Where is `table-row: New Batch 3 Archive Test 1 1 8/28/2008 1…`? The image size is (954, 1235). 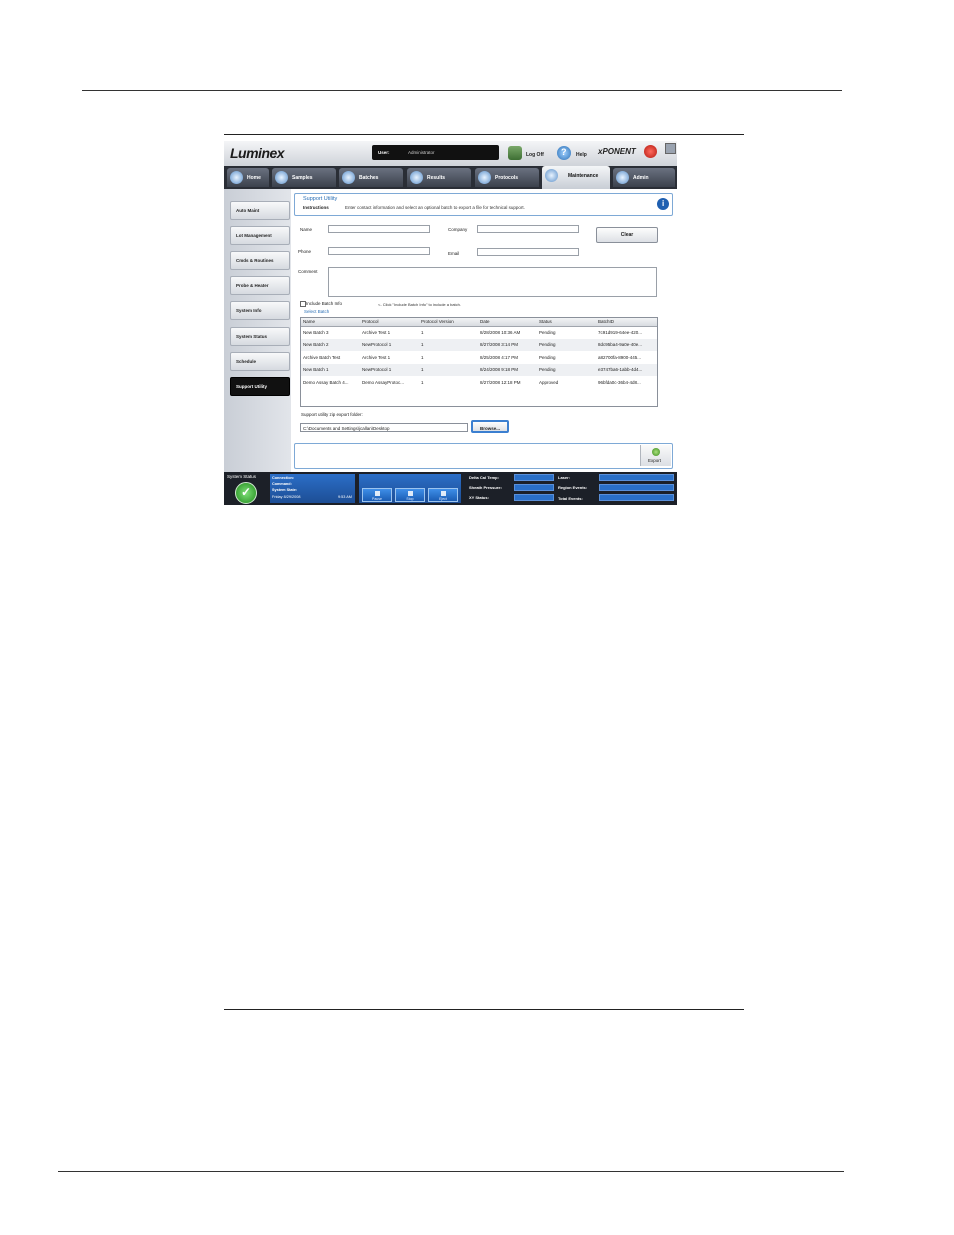 table-row: New Batch 3 Archive Test 1 1 8/28/2008 1… is located at coordinates (479, 333).